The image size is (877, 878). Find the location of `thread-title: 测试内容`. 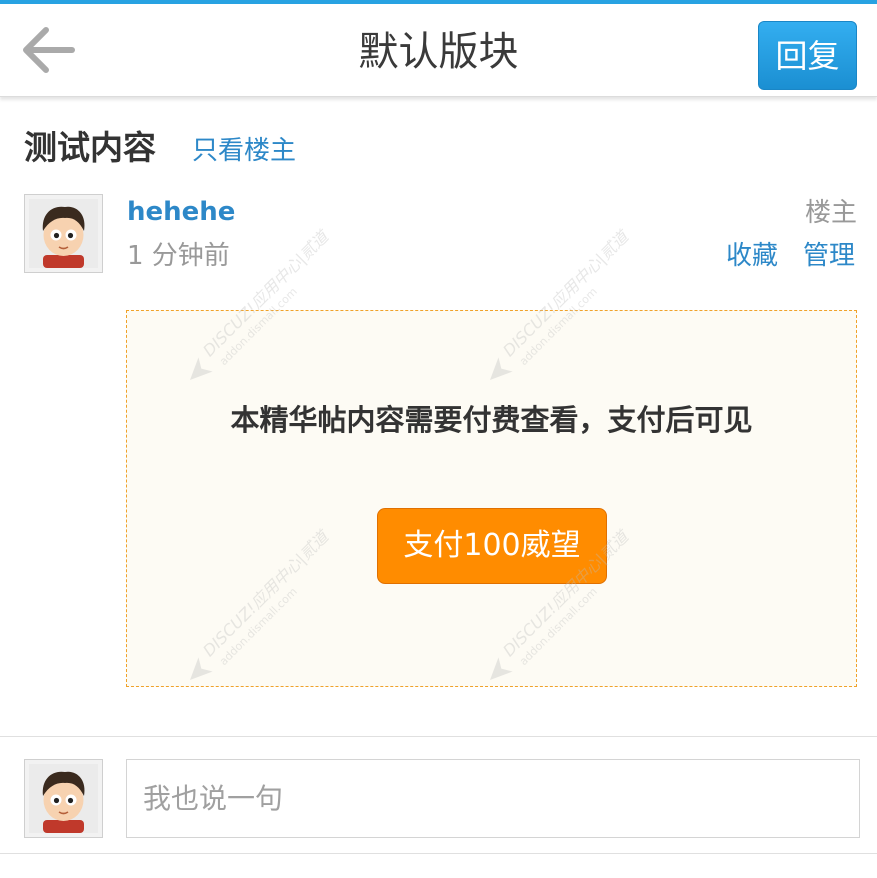

thread-title: 测试内容 is located at coordinates (90, 147).